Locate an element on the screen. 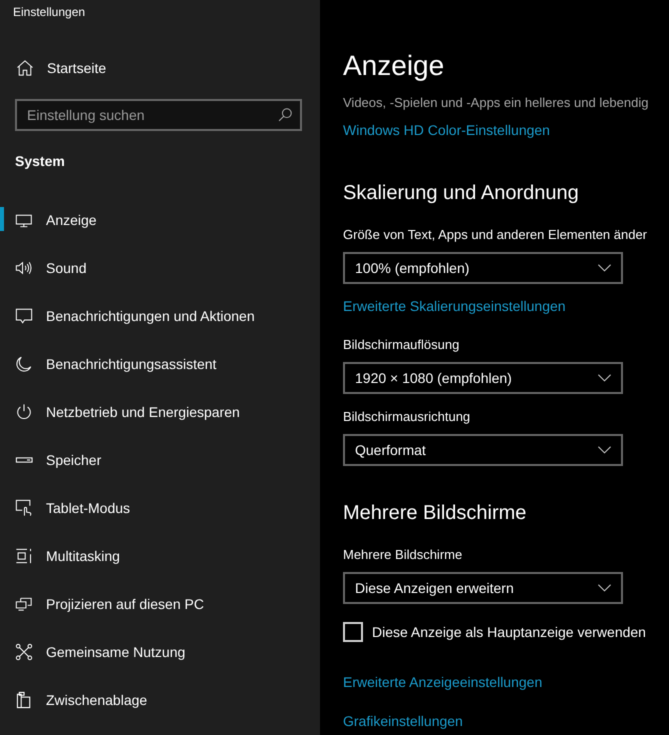 Image resolution: width=669 pixels, height=735 pixels. drive-icon is located at coordinates (24, 460).